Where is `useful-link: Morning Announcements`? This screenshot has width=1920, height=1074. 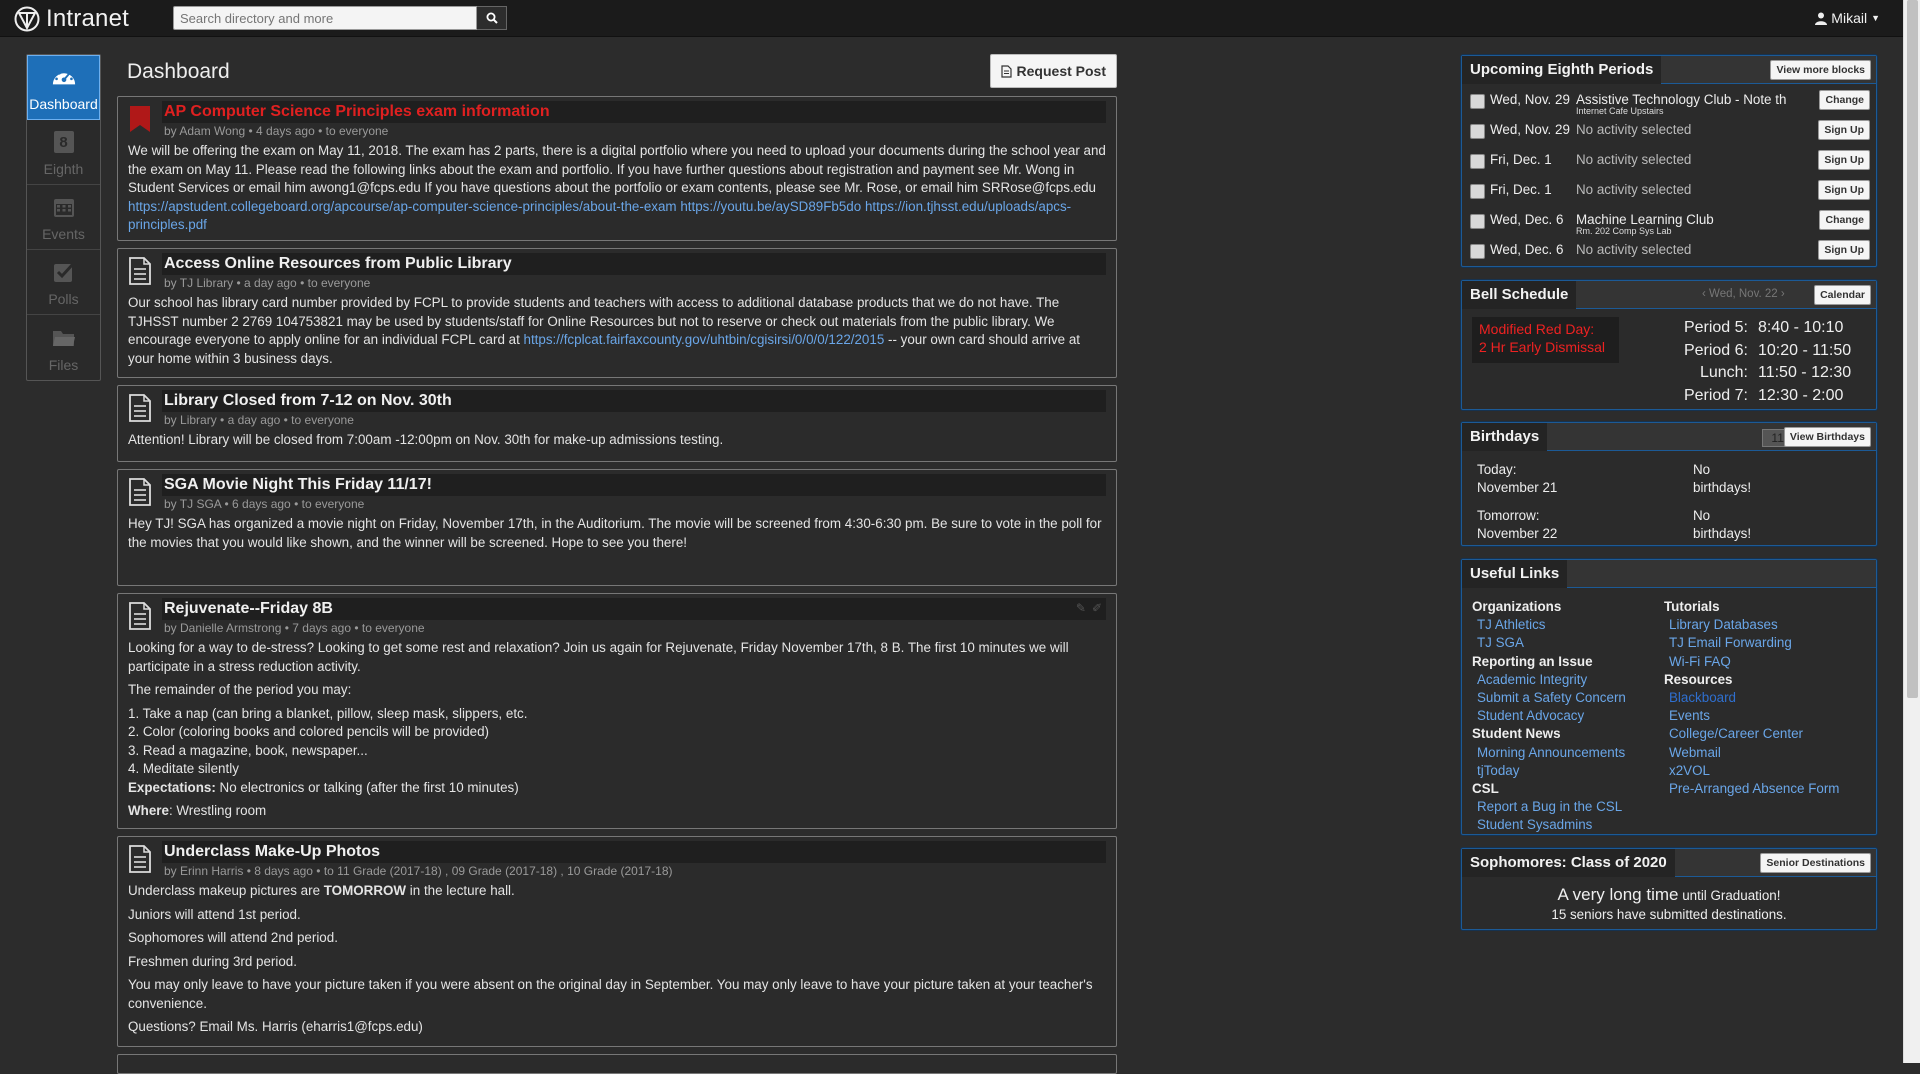 useful-link: Morning Announcements is located at coordinates (1549, 753).